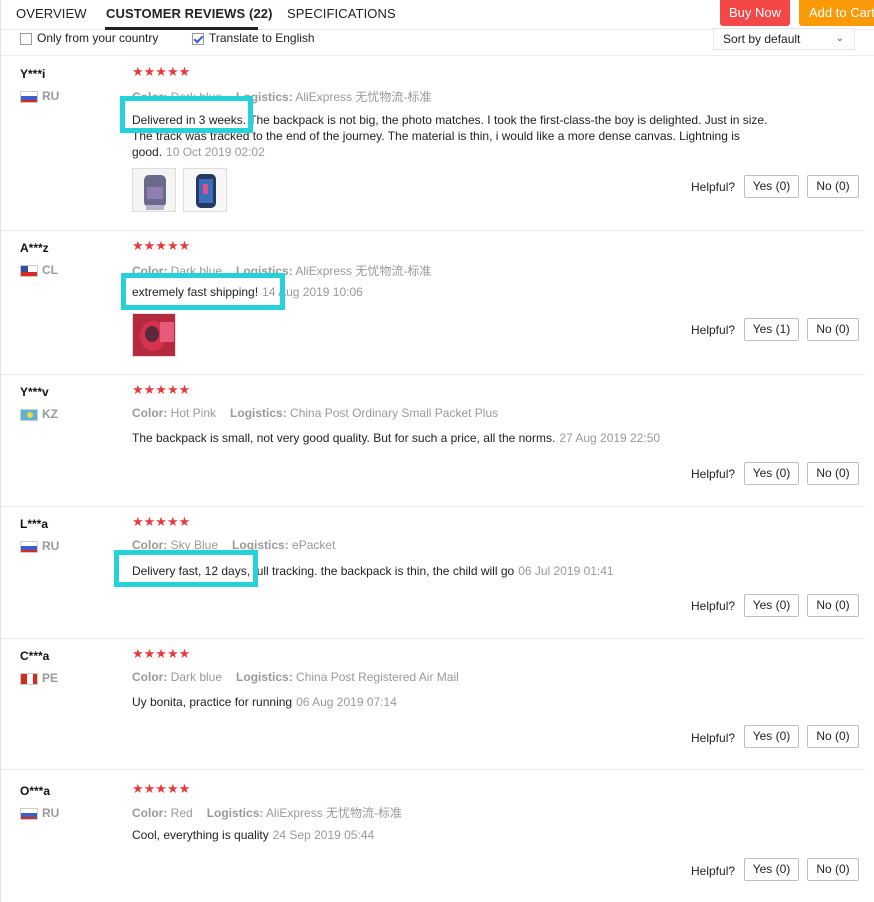  Describe the element at coordinates (377, 677) in the screenshot. I see `logistics-value: China Post Registered Air Mail` at that location.